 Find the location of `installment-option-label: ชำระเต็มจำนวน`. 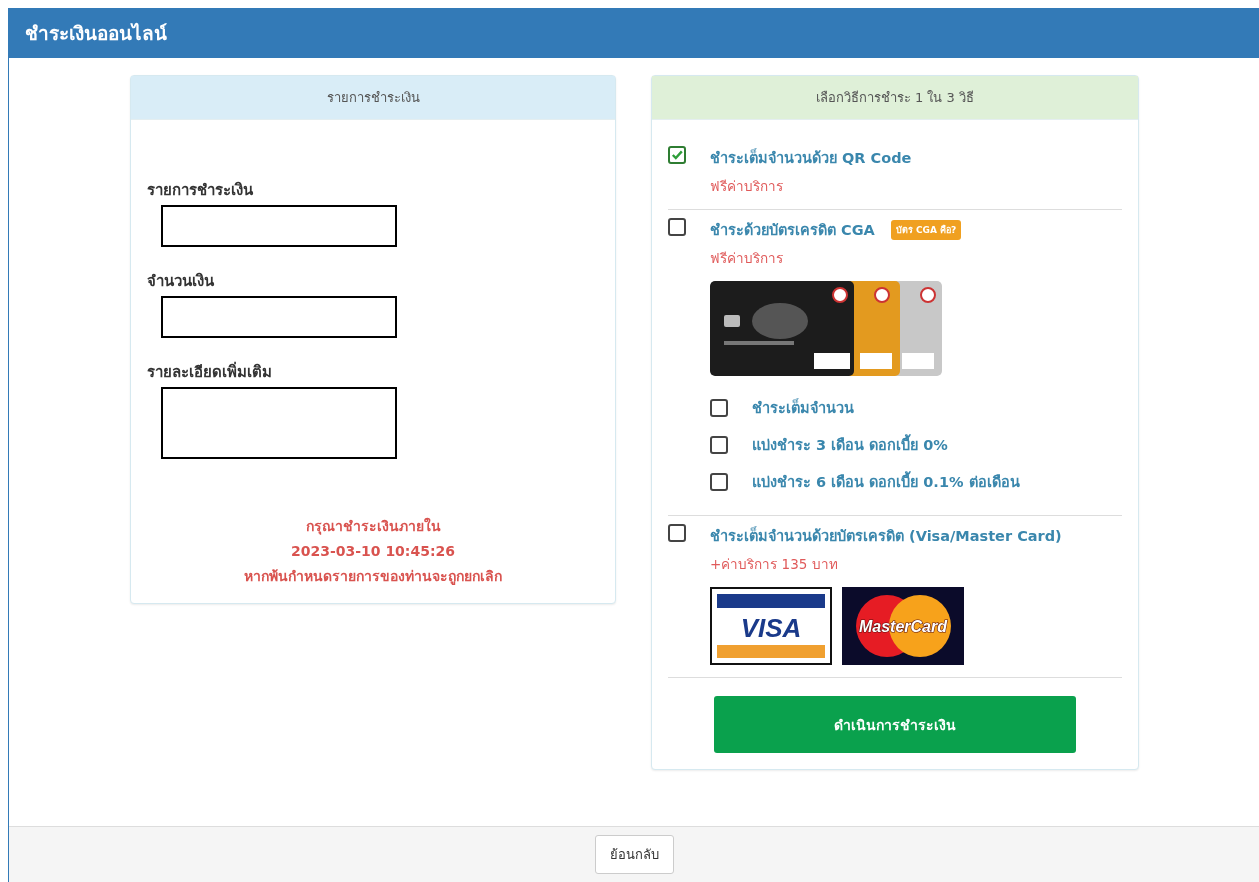

installment-option-label: ชำระเต็มจำนวน is located at coordinates (803, 407).